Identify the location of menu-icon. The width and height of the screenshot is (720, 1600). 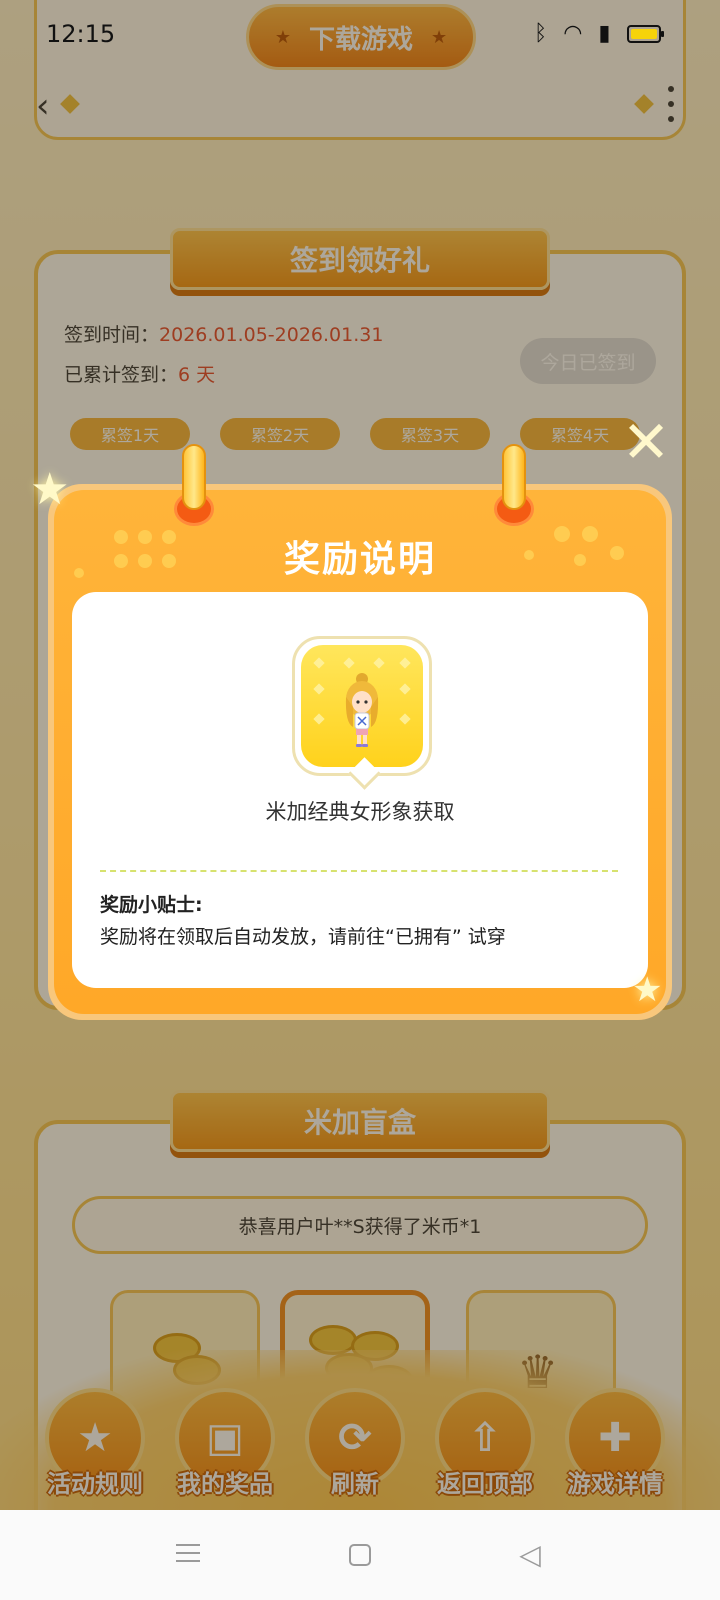
(188, 1555).